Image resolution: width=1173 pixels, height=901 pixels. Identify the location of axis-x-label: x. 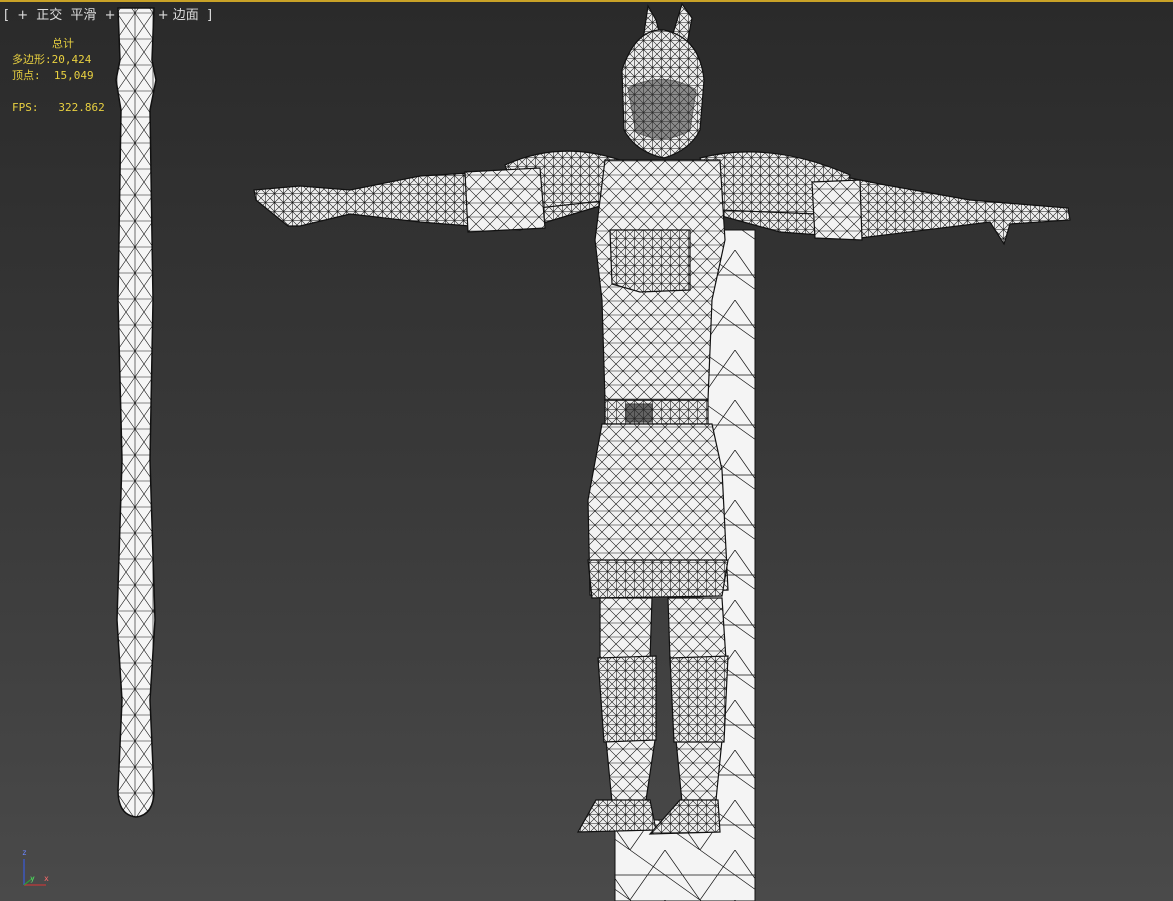
(46, 878).